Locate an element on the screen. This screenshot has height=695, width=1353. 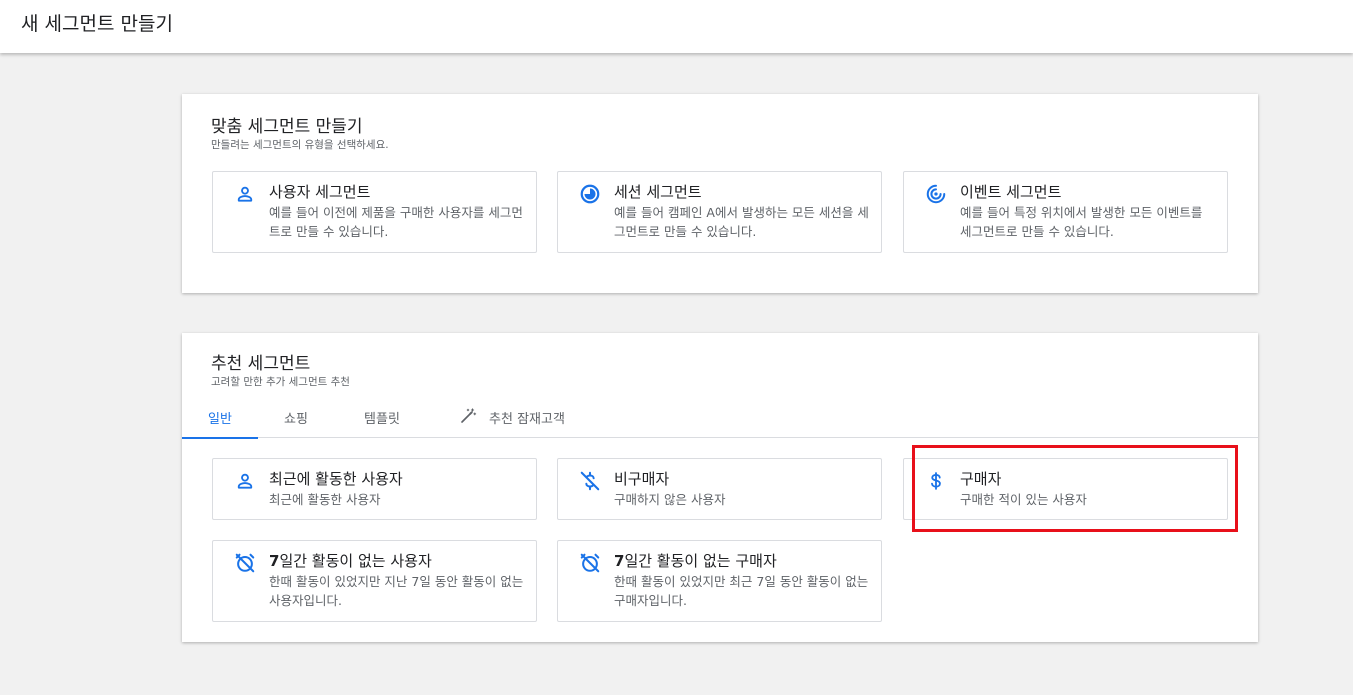
page-title: 새 세그먼트 만들기 is located at coordinates (97, 24).